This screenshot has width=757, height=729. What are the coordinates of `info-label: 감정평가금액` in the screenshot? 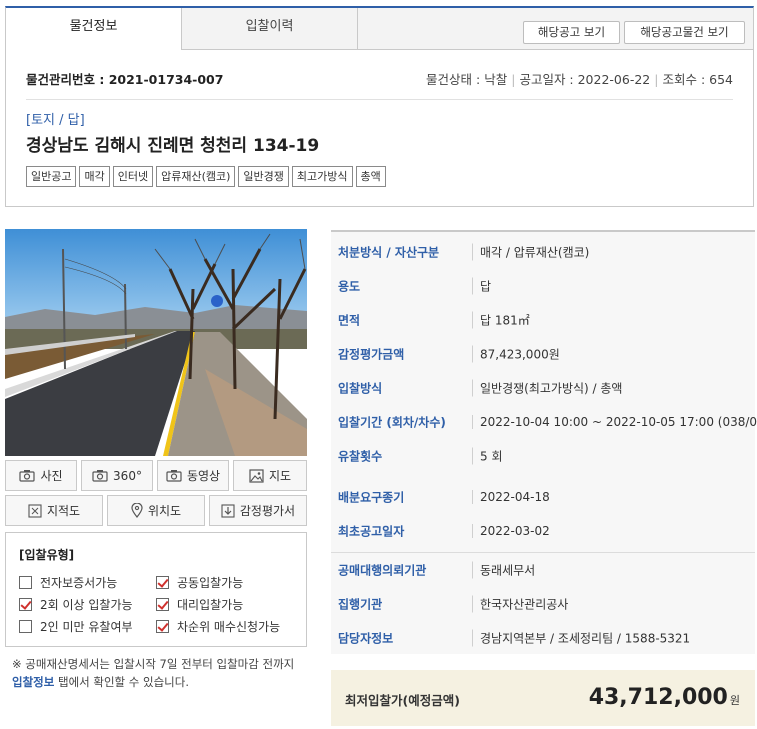 It's located at (371, 354).